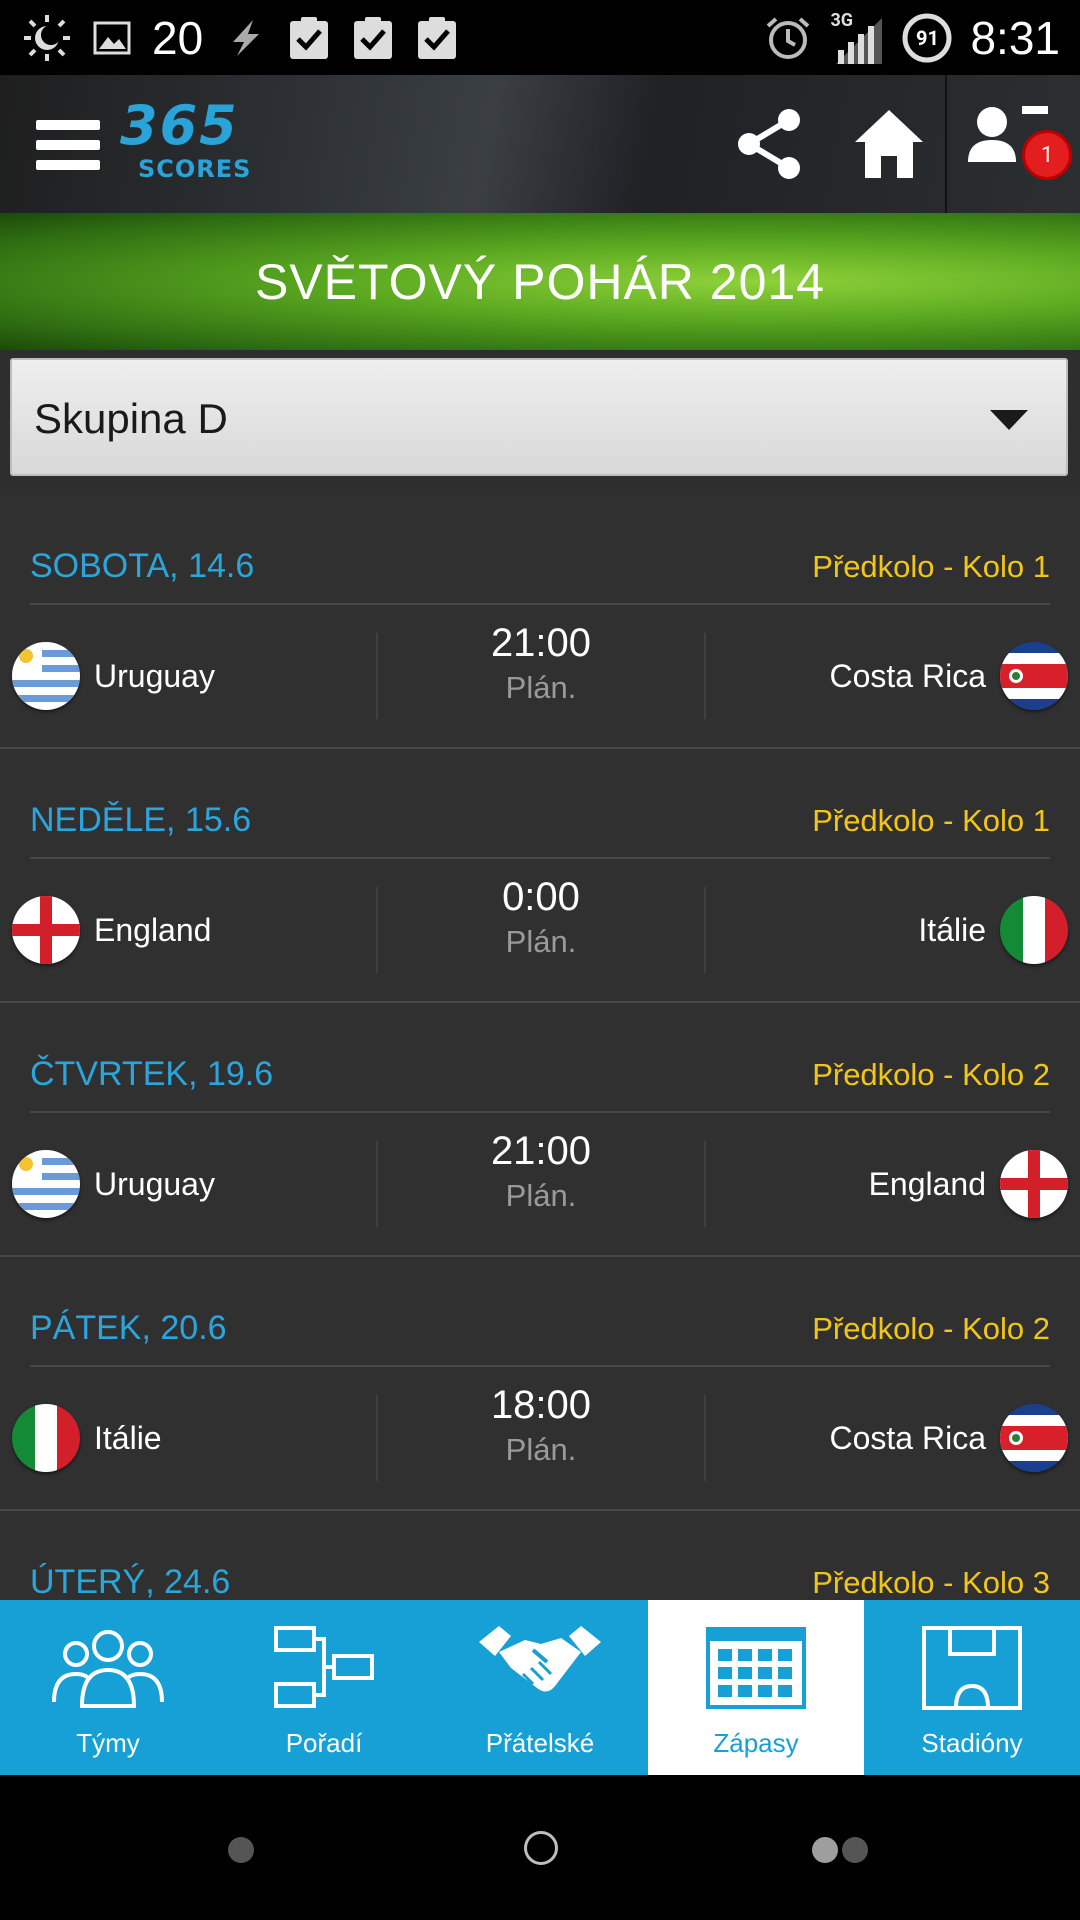  What do you see at coordinates (540, 144) in the screenshot?
I see `app-bar: 365 SCORES 1` at bounding box center [540, 144].